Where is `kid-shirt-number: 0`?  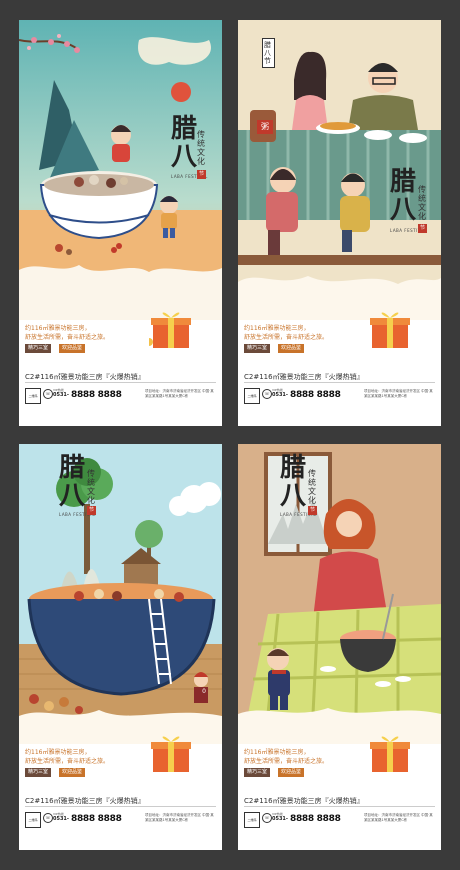
kid-shirt-number: 0 is located at coordinates (204, 691).